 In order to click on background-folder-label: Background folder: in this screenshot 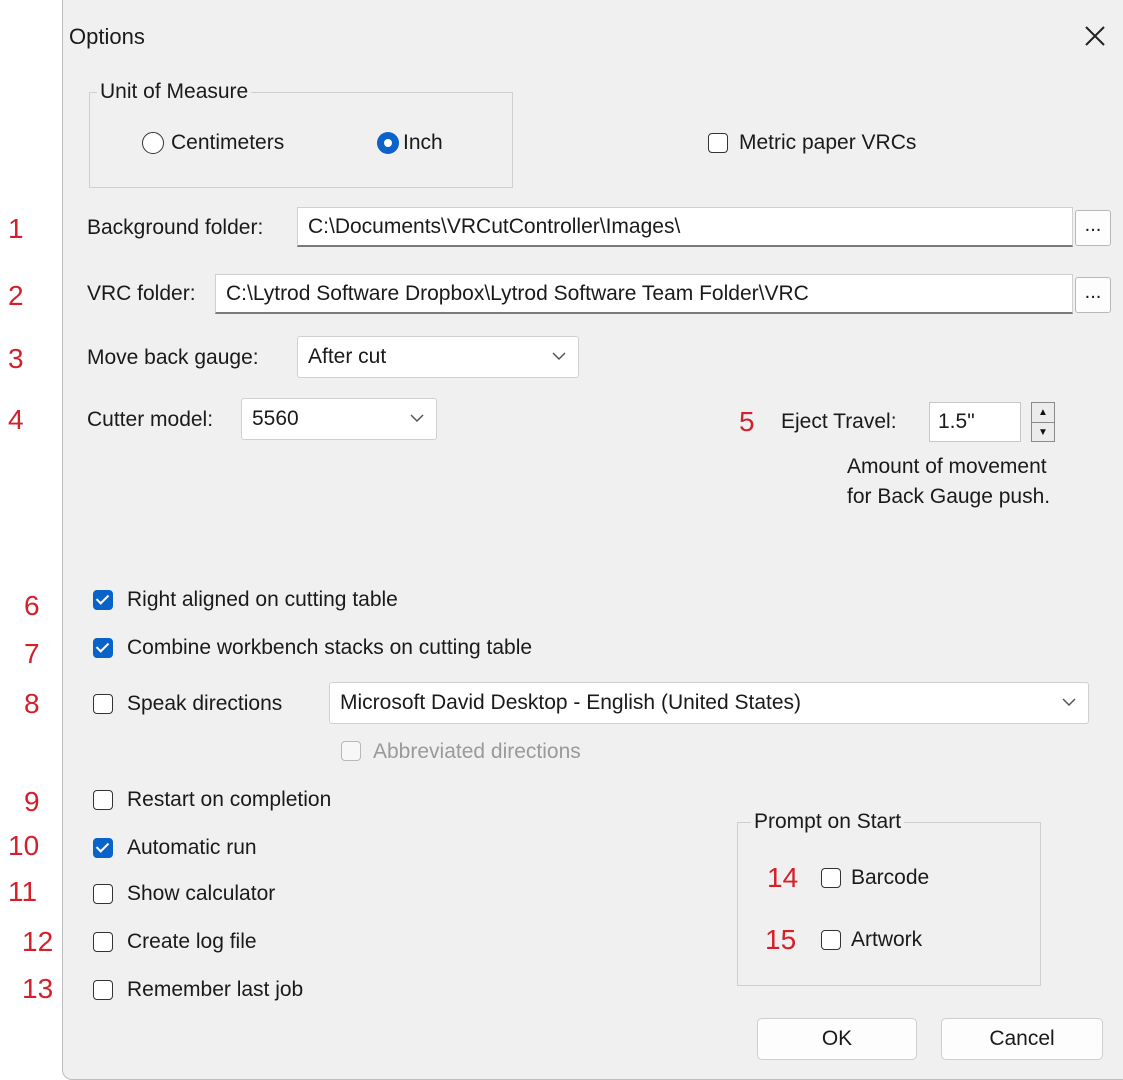, I will do `click(175, 227)`.